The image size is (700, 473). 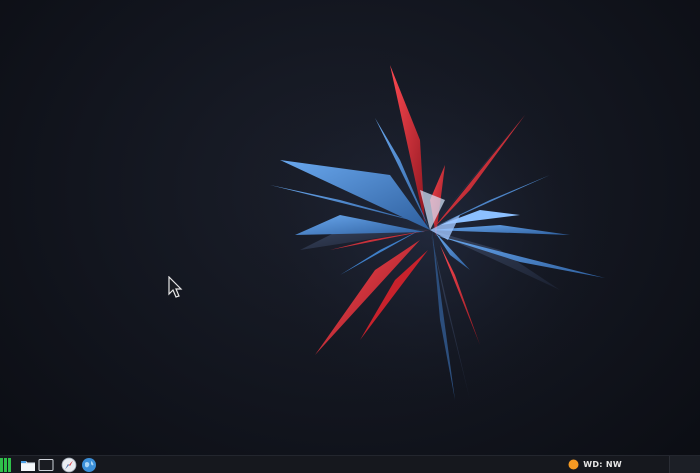 I want to click on terminal-icon, so click(x=46, y=465).